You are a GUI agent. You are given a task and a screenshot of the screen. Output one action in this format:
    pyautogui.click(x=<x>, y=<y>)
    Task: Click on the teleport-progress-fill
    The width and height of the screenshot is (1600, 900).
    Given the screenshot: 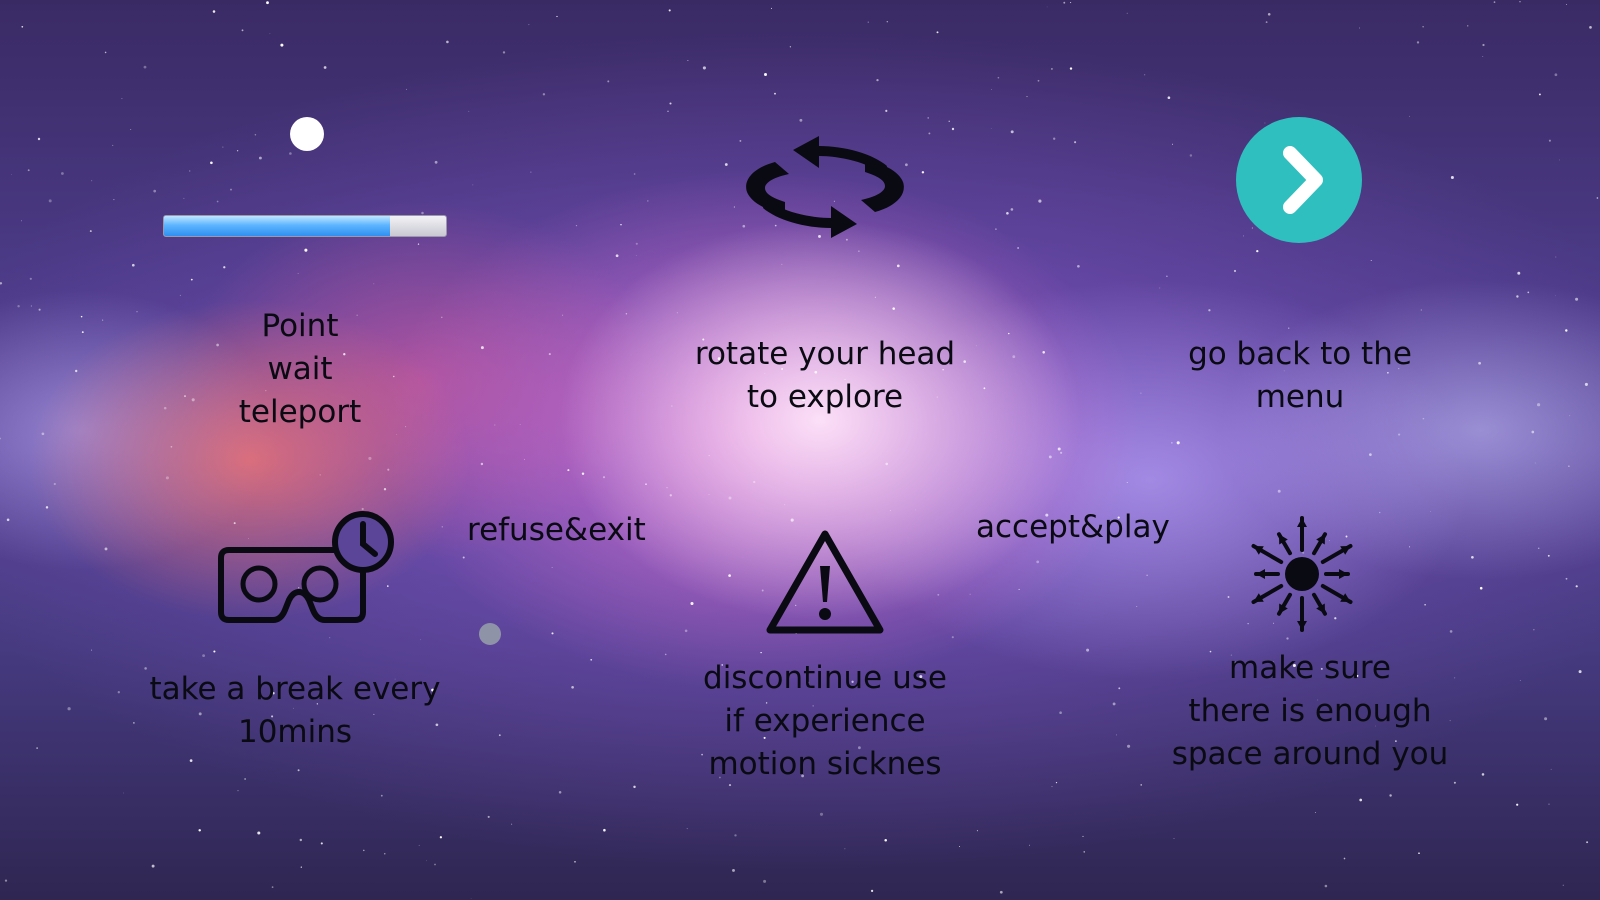 What is the action you would take?
    pyautogui.click(x=277, y=226)
    